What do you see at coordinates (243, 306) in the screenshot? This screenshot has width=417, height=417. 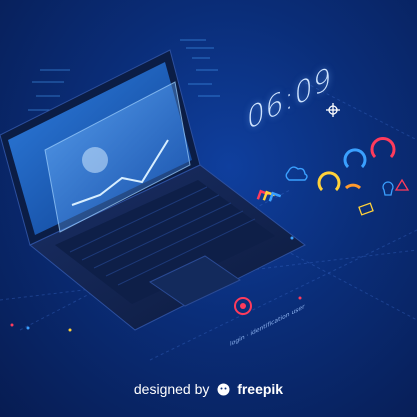 I see `power-icon` at bounding box center [243, 306].